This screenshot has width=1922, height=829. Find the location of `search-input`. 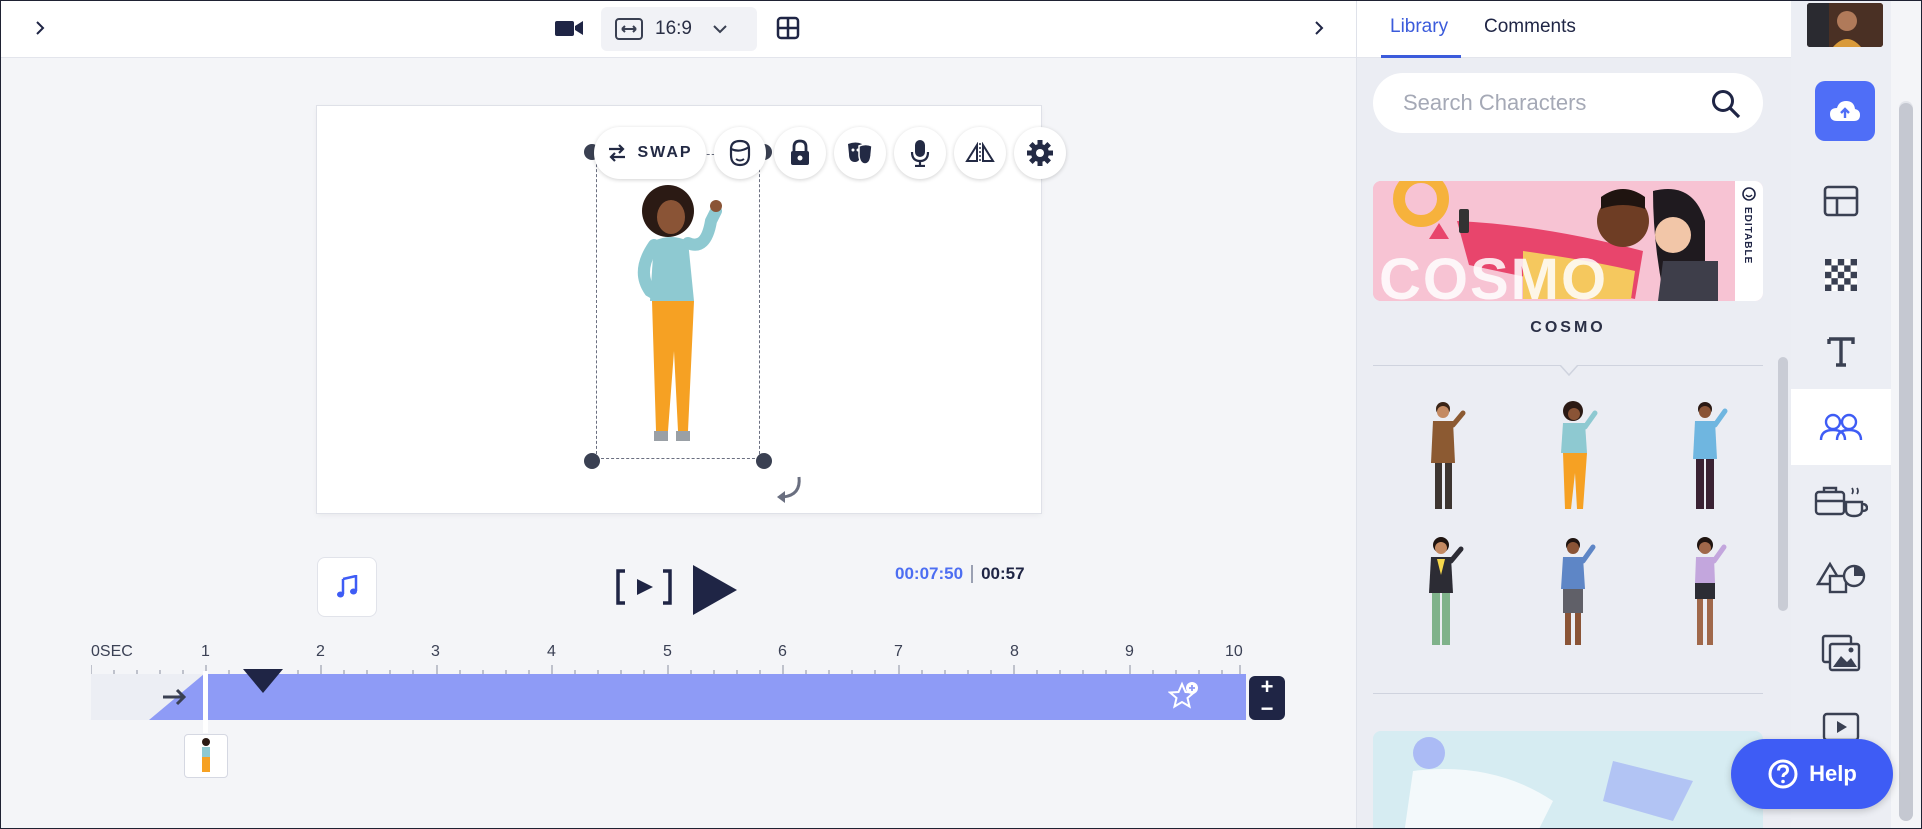

search-input is located at coordinates (1553, 103).